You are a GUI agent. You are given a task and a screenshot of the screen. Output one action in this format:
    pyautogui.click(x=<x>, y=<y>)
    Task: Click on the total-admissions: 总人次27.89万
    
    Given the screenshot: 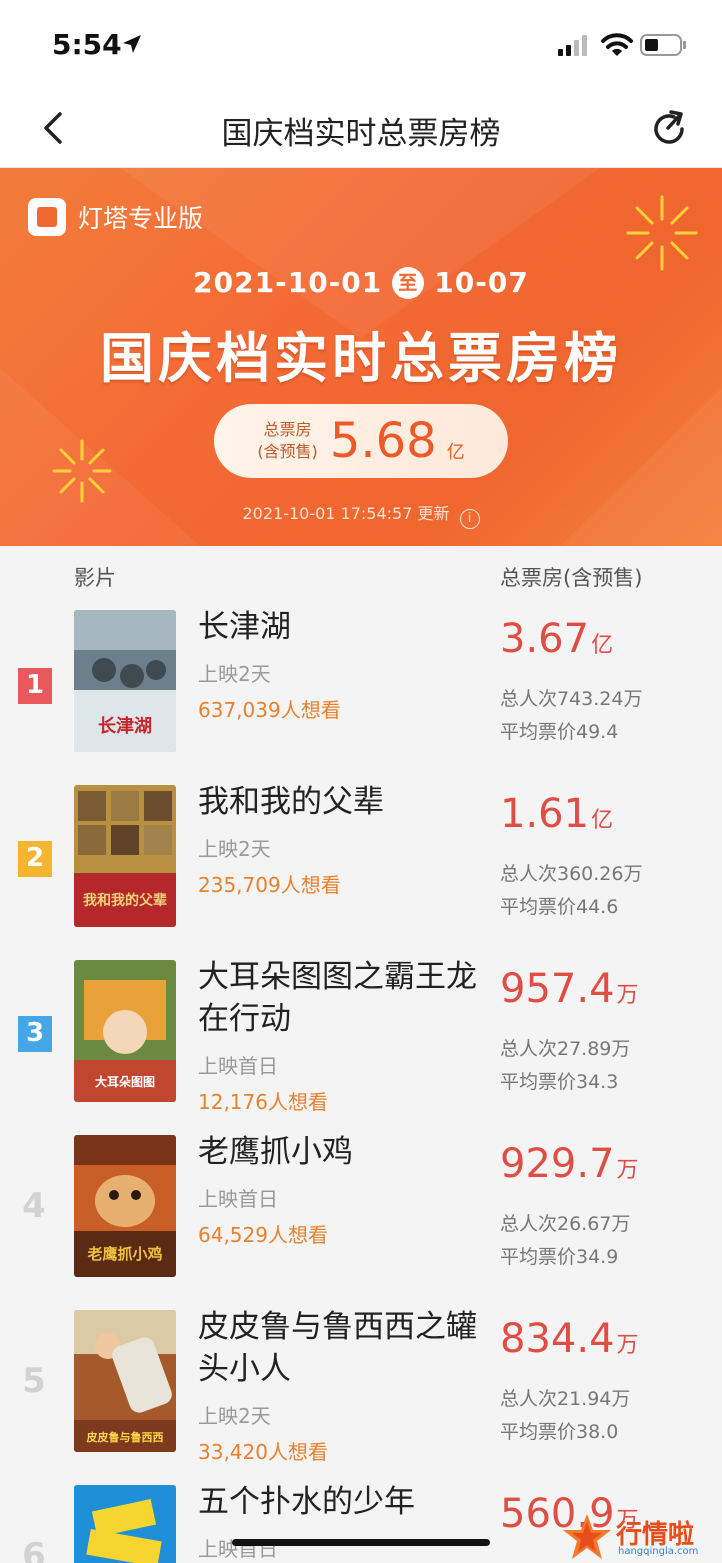 What is the action you would take?
    pyautogui.click(x=565, y=1049)
    